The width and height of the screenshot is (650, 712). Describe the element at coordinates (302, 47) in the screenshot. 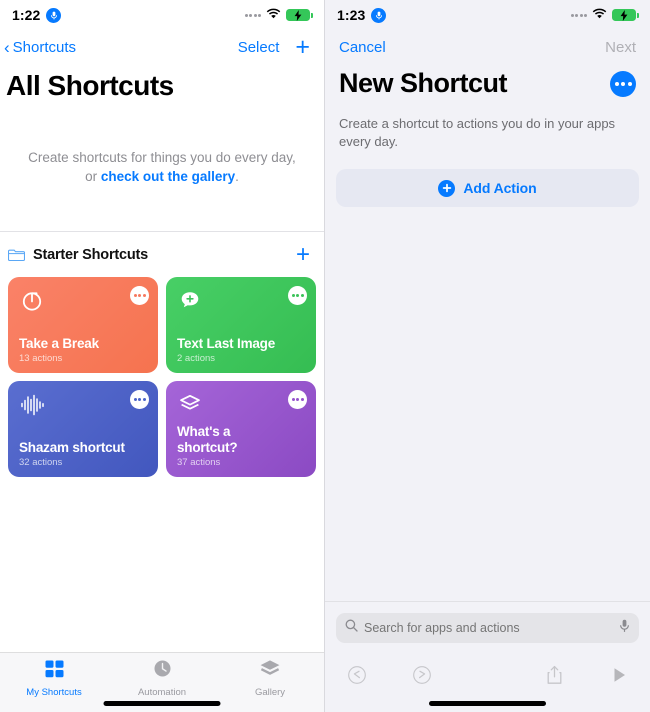

I see `plus-icon: +` at that location.